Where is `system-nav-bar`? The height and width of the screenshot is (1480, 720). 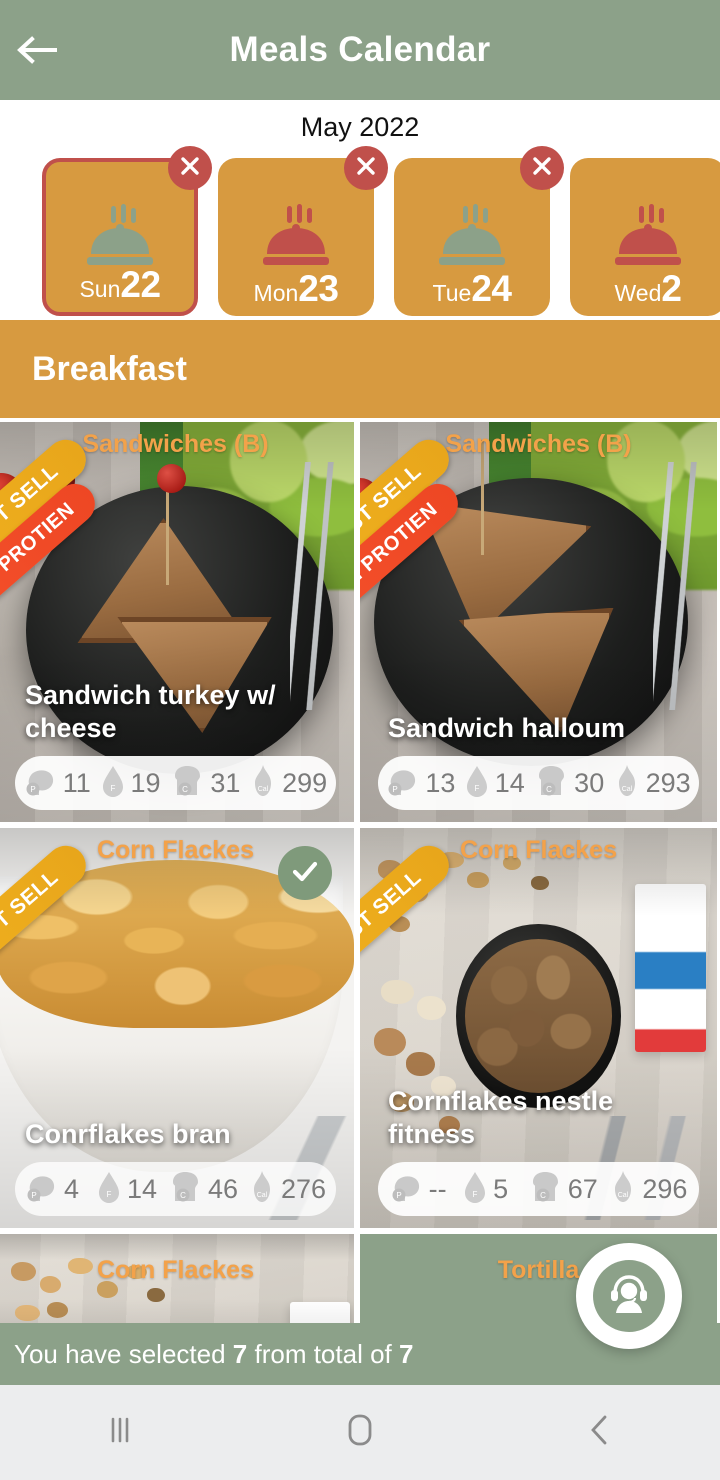
system-nav-bar is located at coordinates (360, 1432).